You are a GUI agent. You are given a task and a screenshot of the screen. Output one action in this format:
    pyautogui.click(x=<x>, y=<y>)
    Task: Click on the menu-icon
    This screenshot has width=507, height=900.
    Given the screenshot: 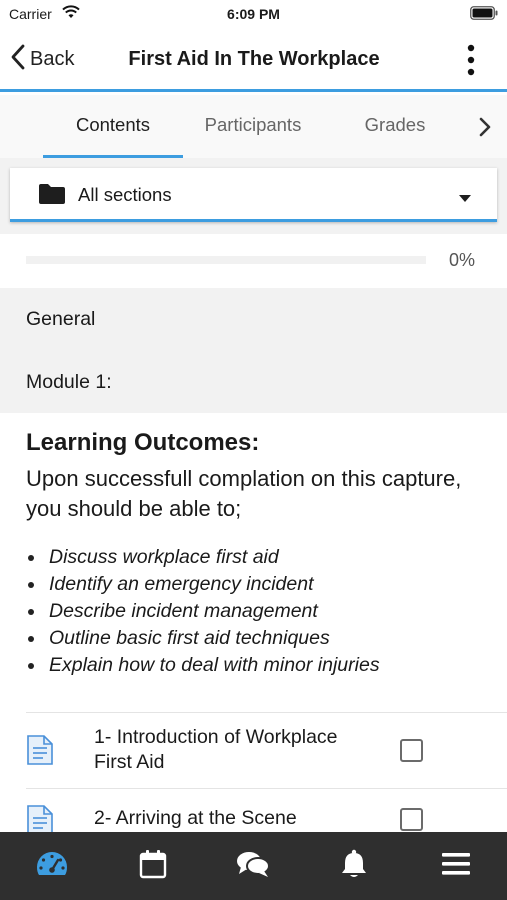 What is the action you would take?
    pyautogui.click(x=456, y=866)
    